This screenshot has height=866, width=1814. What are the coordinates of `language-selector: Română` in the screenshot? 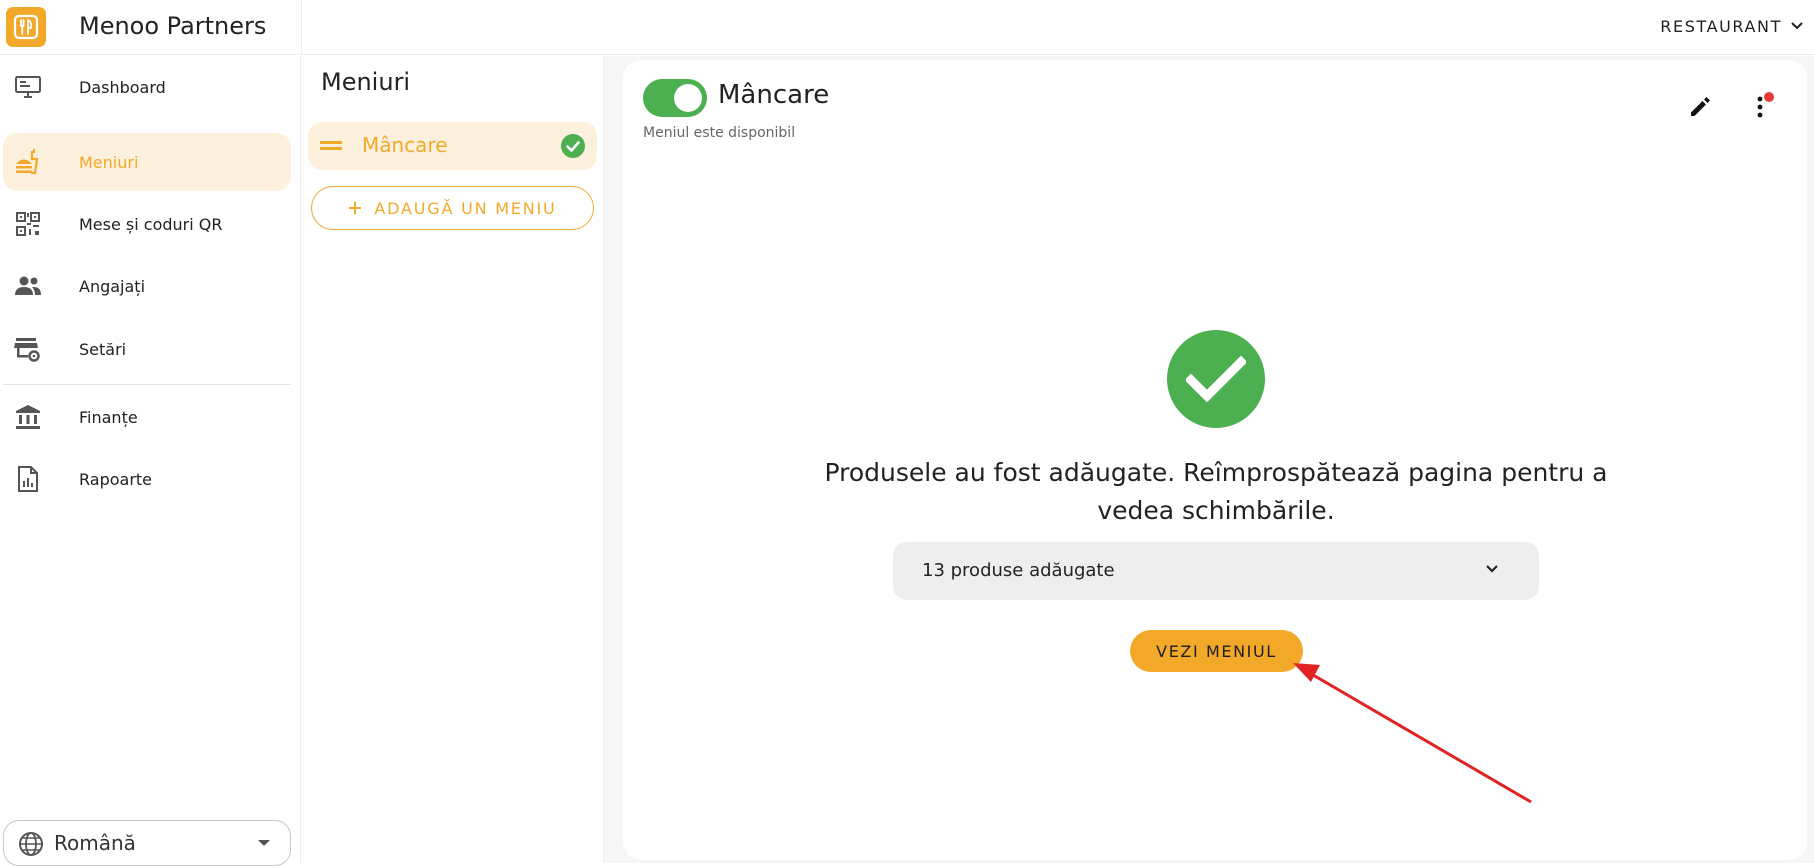 It's located at (147, 843).